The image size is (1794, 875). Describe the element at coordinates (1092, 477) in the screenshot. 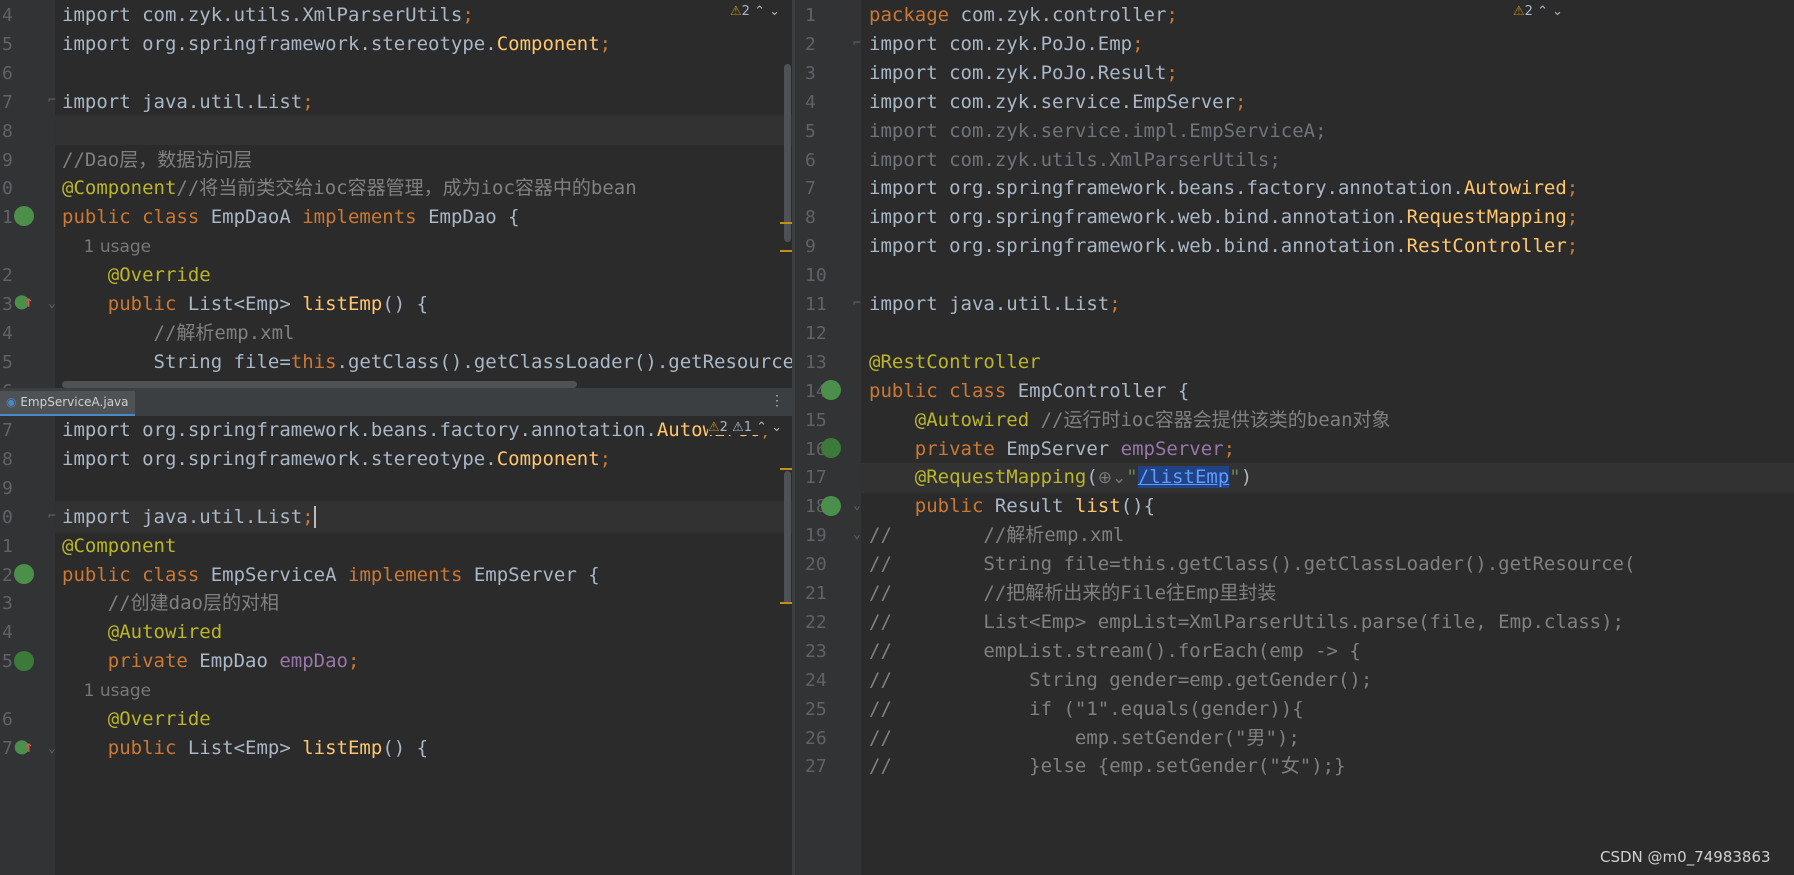

I see `code-token: (` at that location.